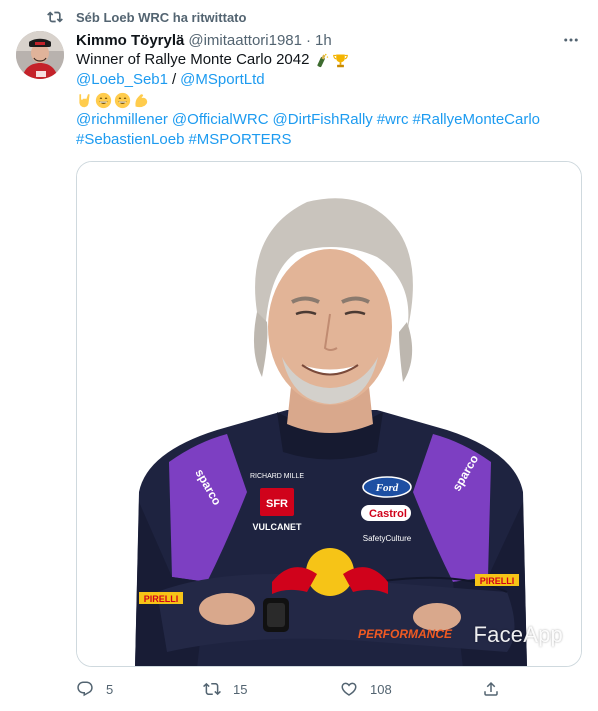 This screenshot has height=711, width=598. Describe the element at coordinates (381, 689) in the screenshot. I see `like-count: 108` at that location.